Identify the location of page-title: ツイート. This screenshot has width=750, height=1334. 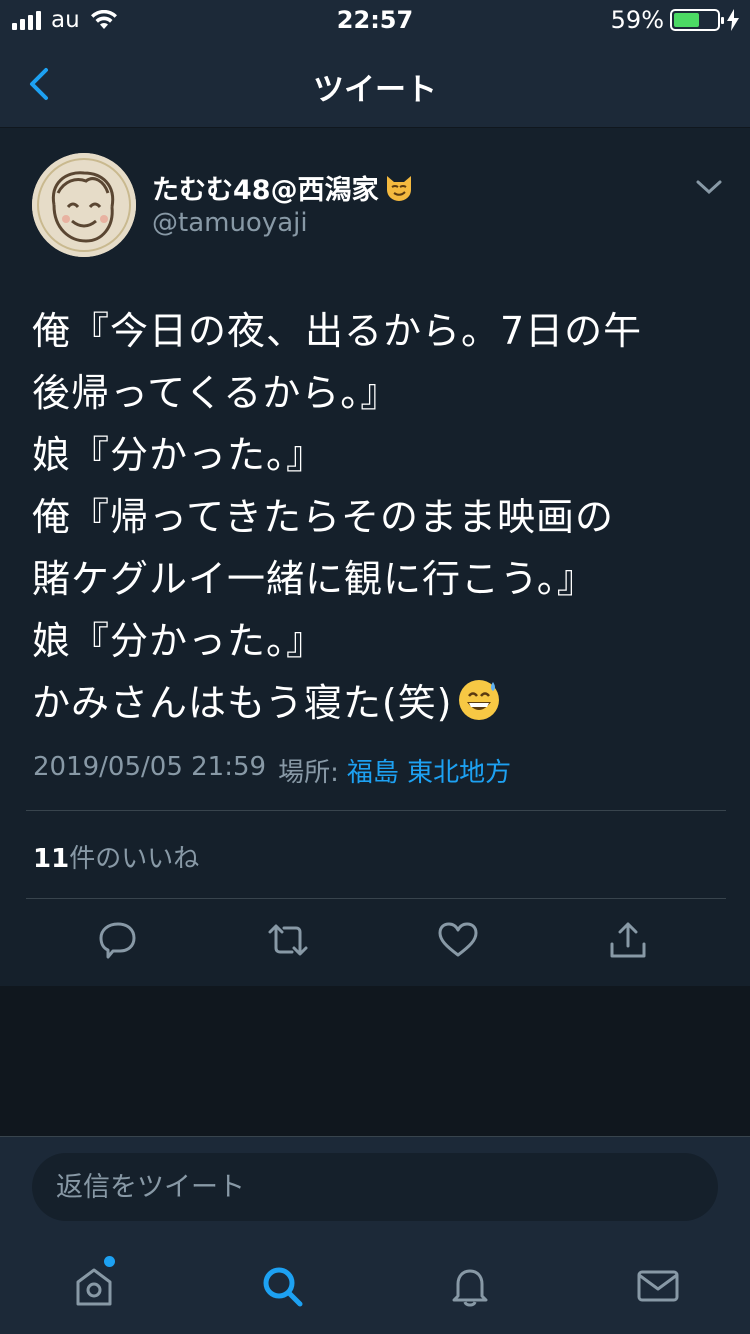
(375, 90).